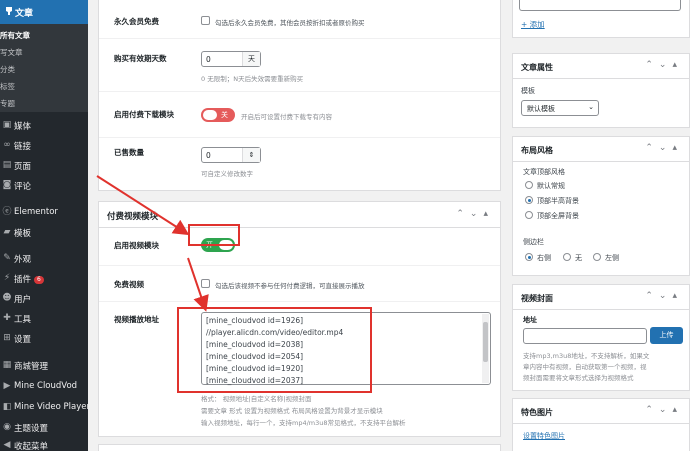 The width and height of the screenshot is (690, 451). What do you see at coordinates (299, 115) in the screenshot?
I see `row-paid-download: 启用付费下载模块 关 开启后可设置付费下载专有内容` at bounding box center [299, 115].